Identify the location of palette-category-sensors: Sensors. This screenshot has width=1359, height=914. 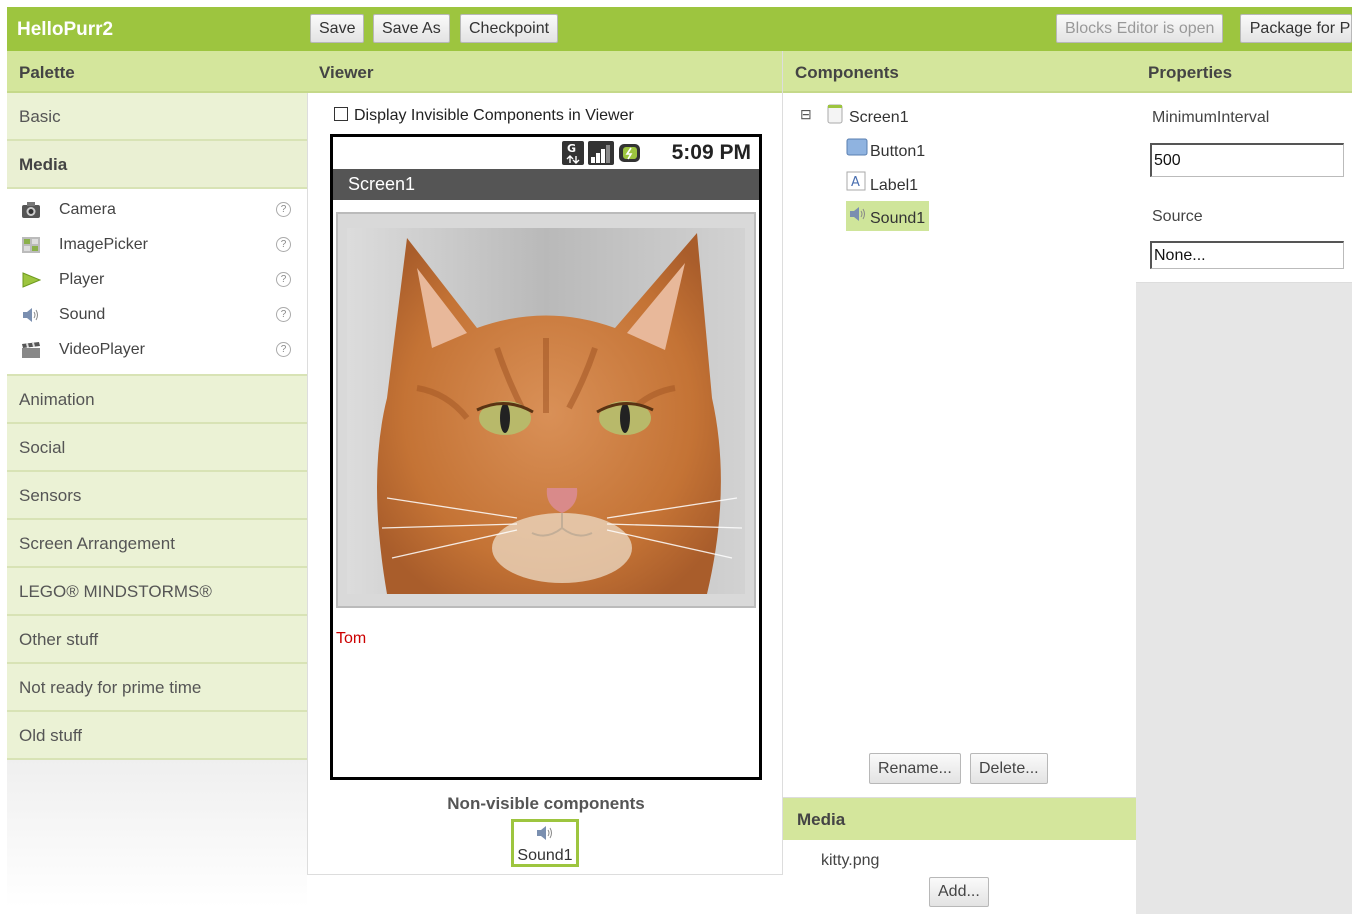
(157, 496).